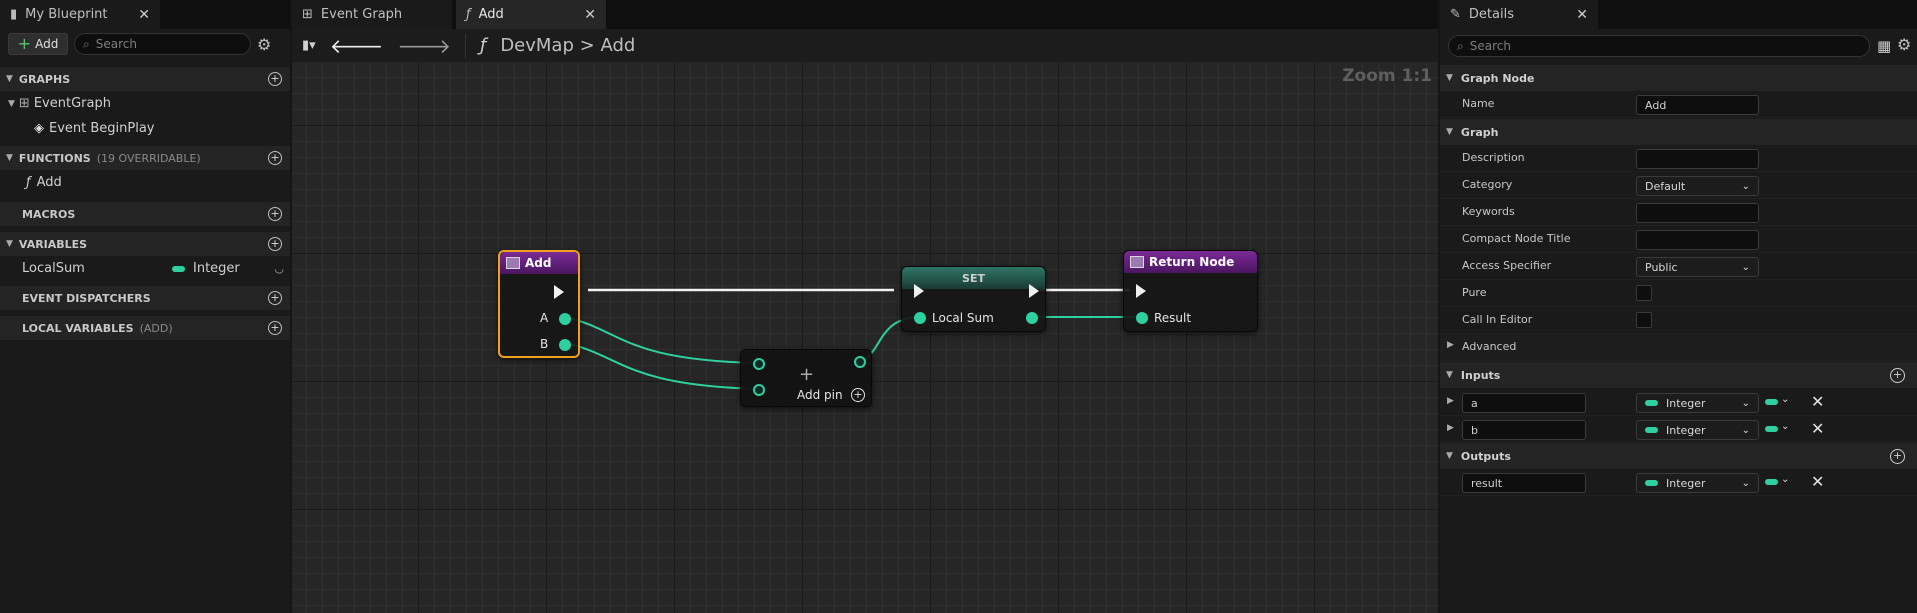  What do you see at coordinates (1497, 78) in the screenshot?
I see `category-label: Graph Node` at bounding box center [1497, 78].